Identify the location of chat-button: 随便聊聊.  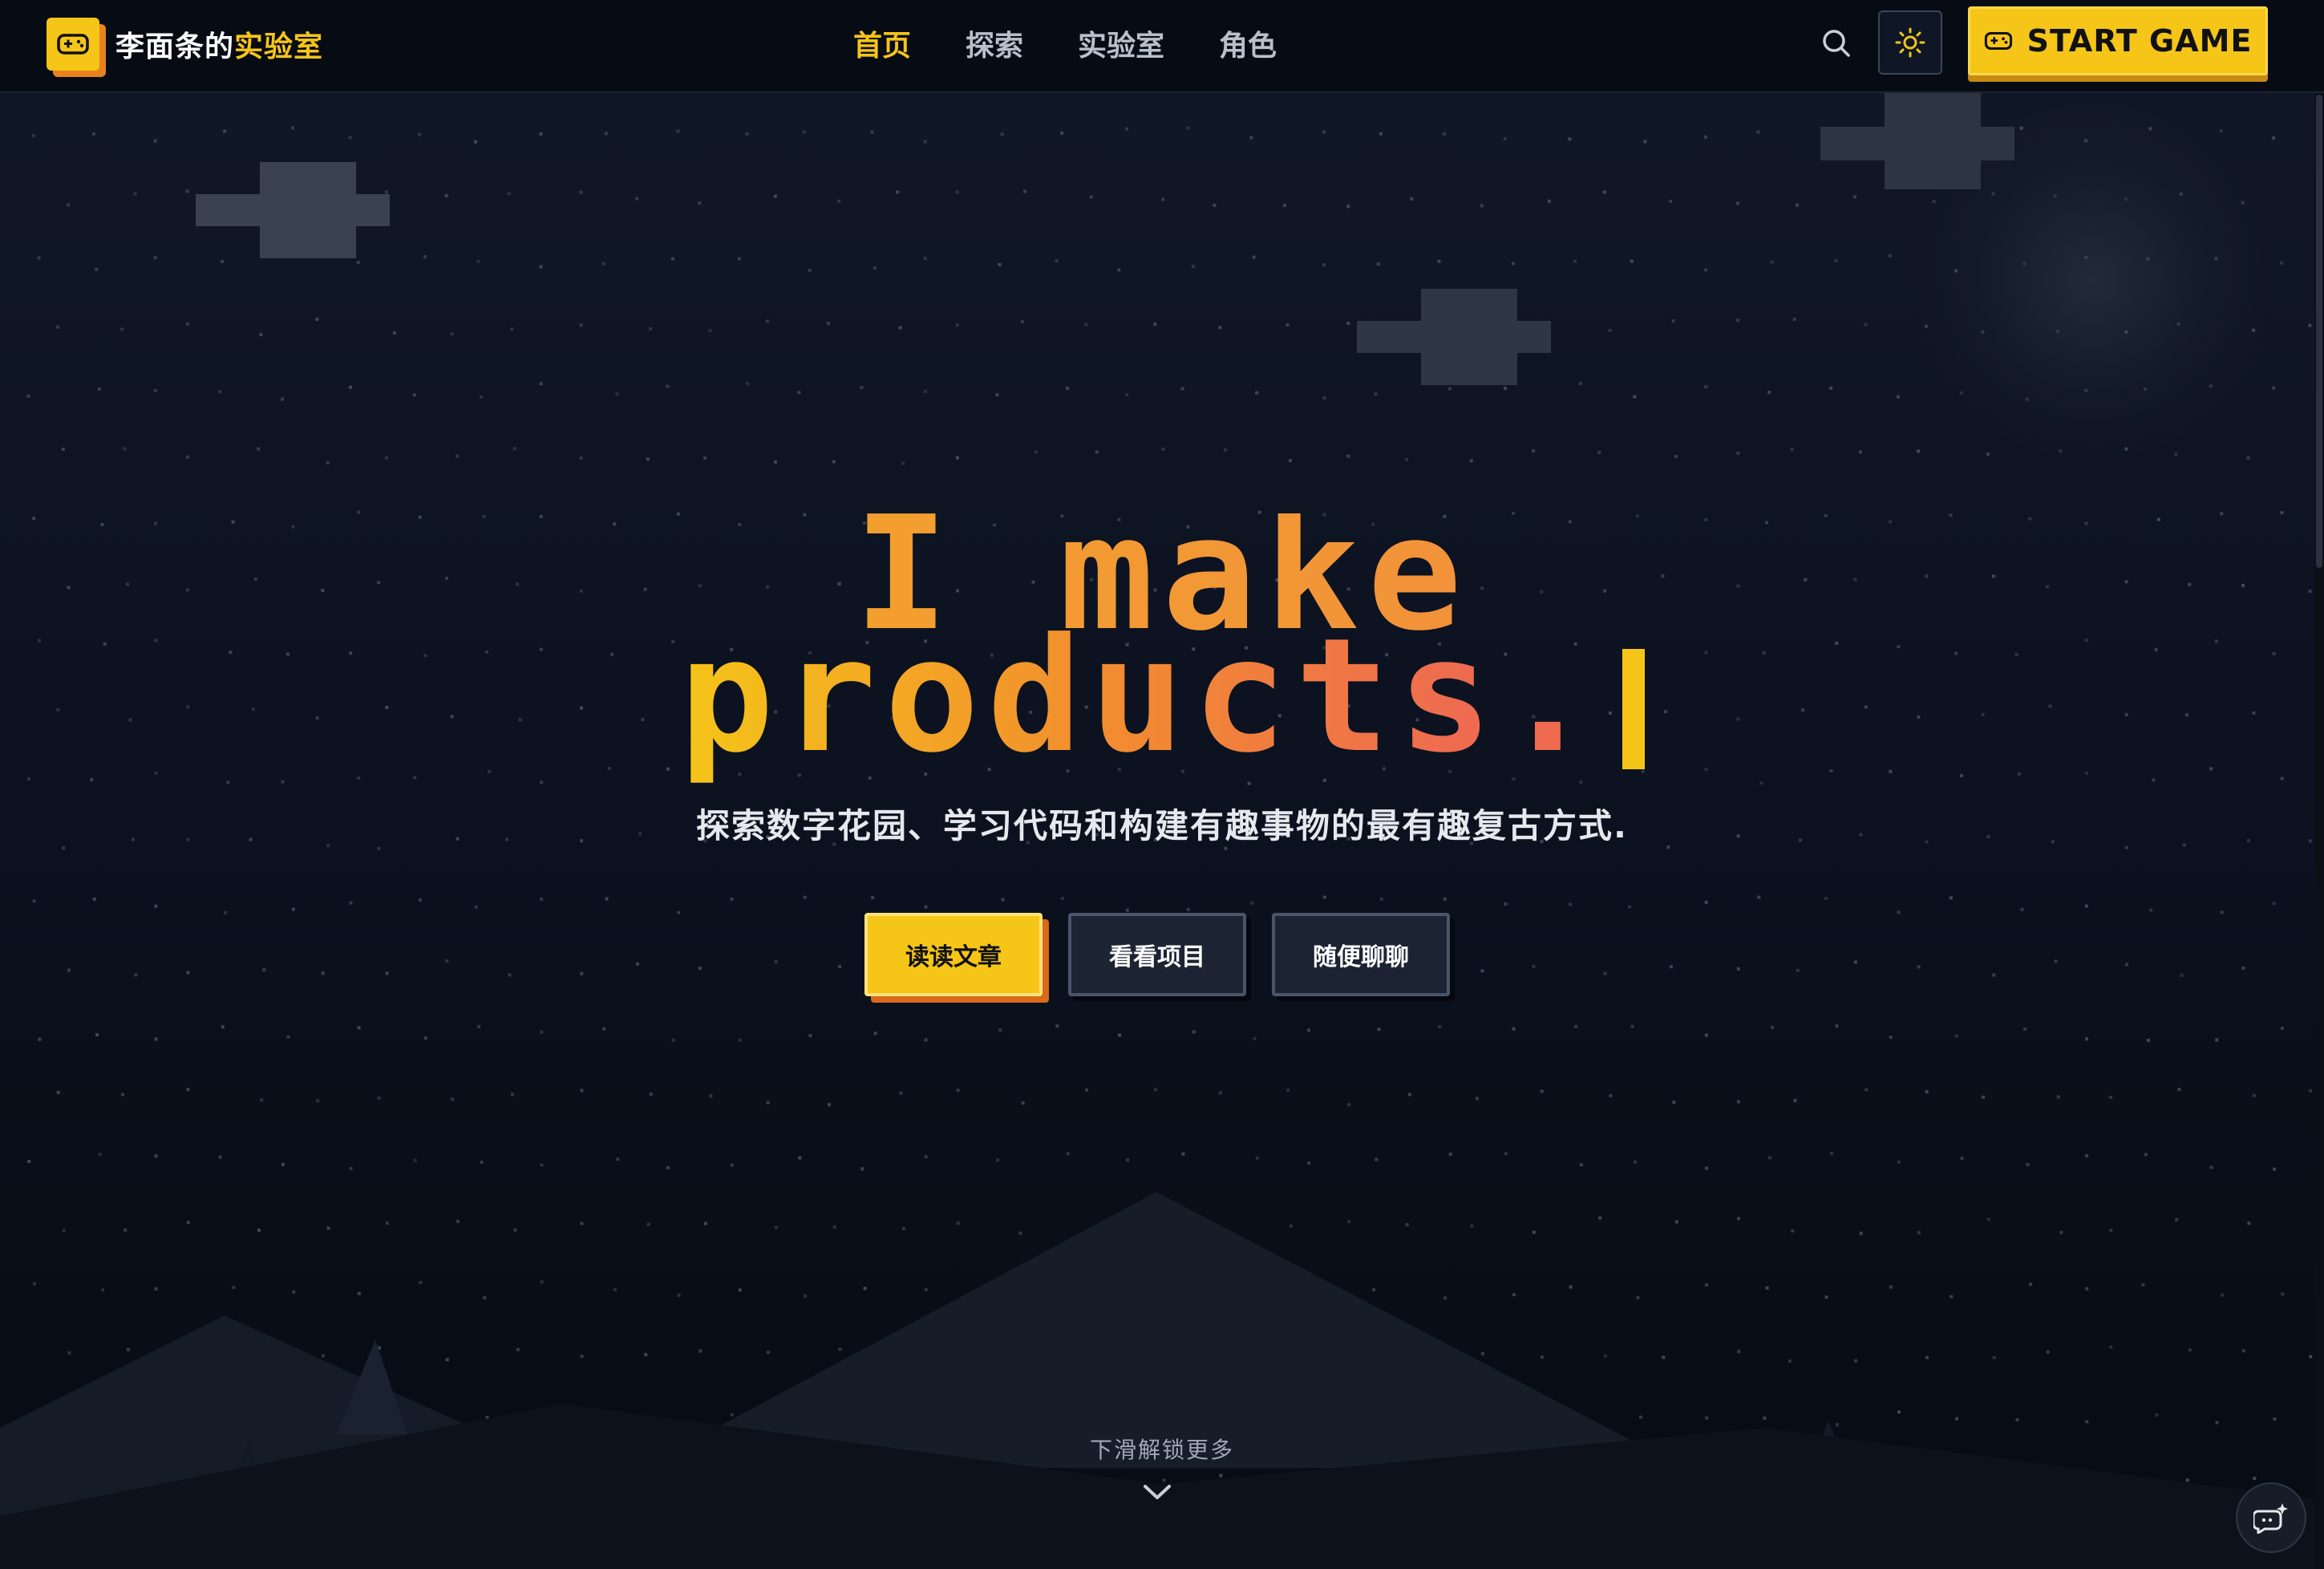
(1361, 954).